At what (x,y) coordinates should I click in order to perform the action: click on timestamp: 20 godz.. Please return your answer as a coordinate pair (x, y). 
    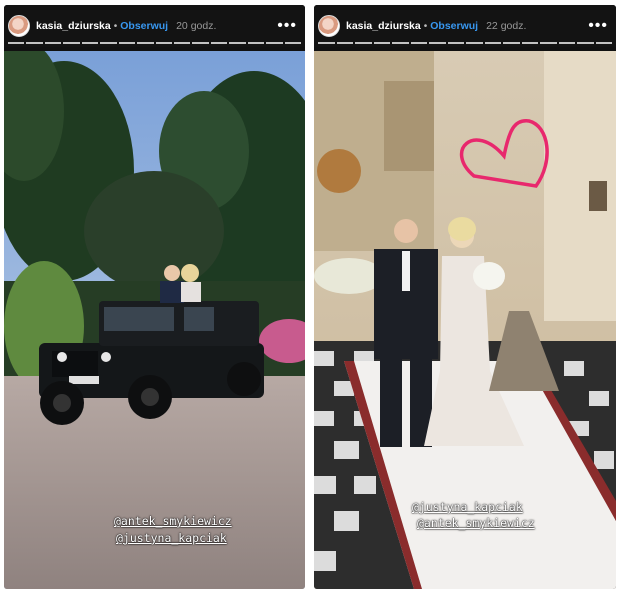
    Looking at the image, I should click on (196, 26).